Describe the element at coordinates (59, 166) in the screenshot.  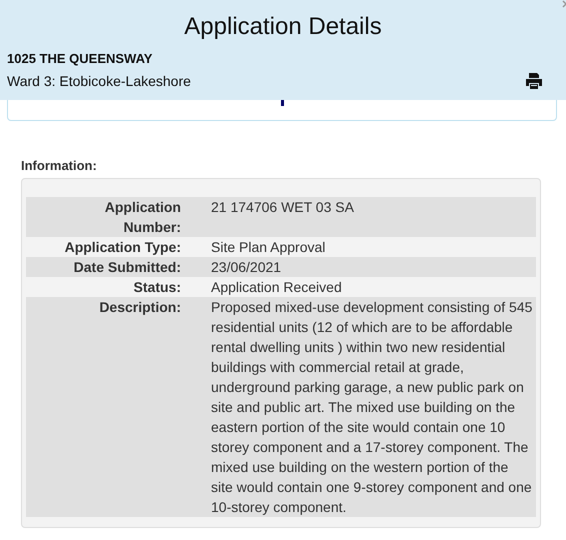
I see `section-heading: Information:` at that location.